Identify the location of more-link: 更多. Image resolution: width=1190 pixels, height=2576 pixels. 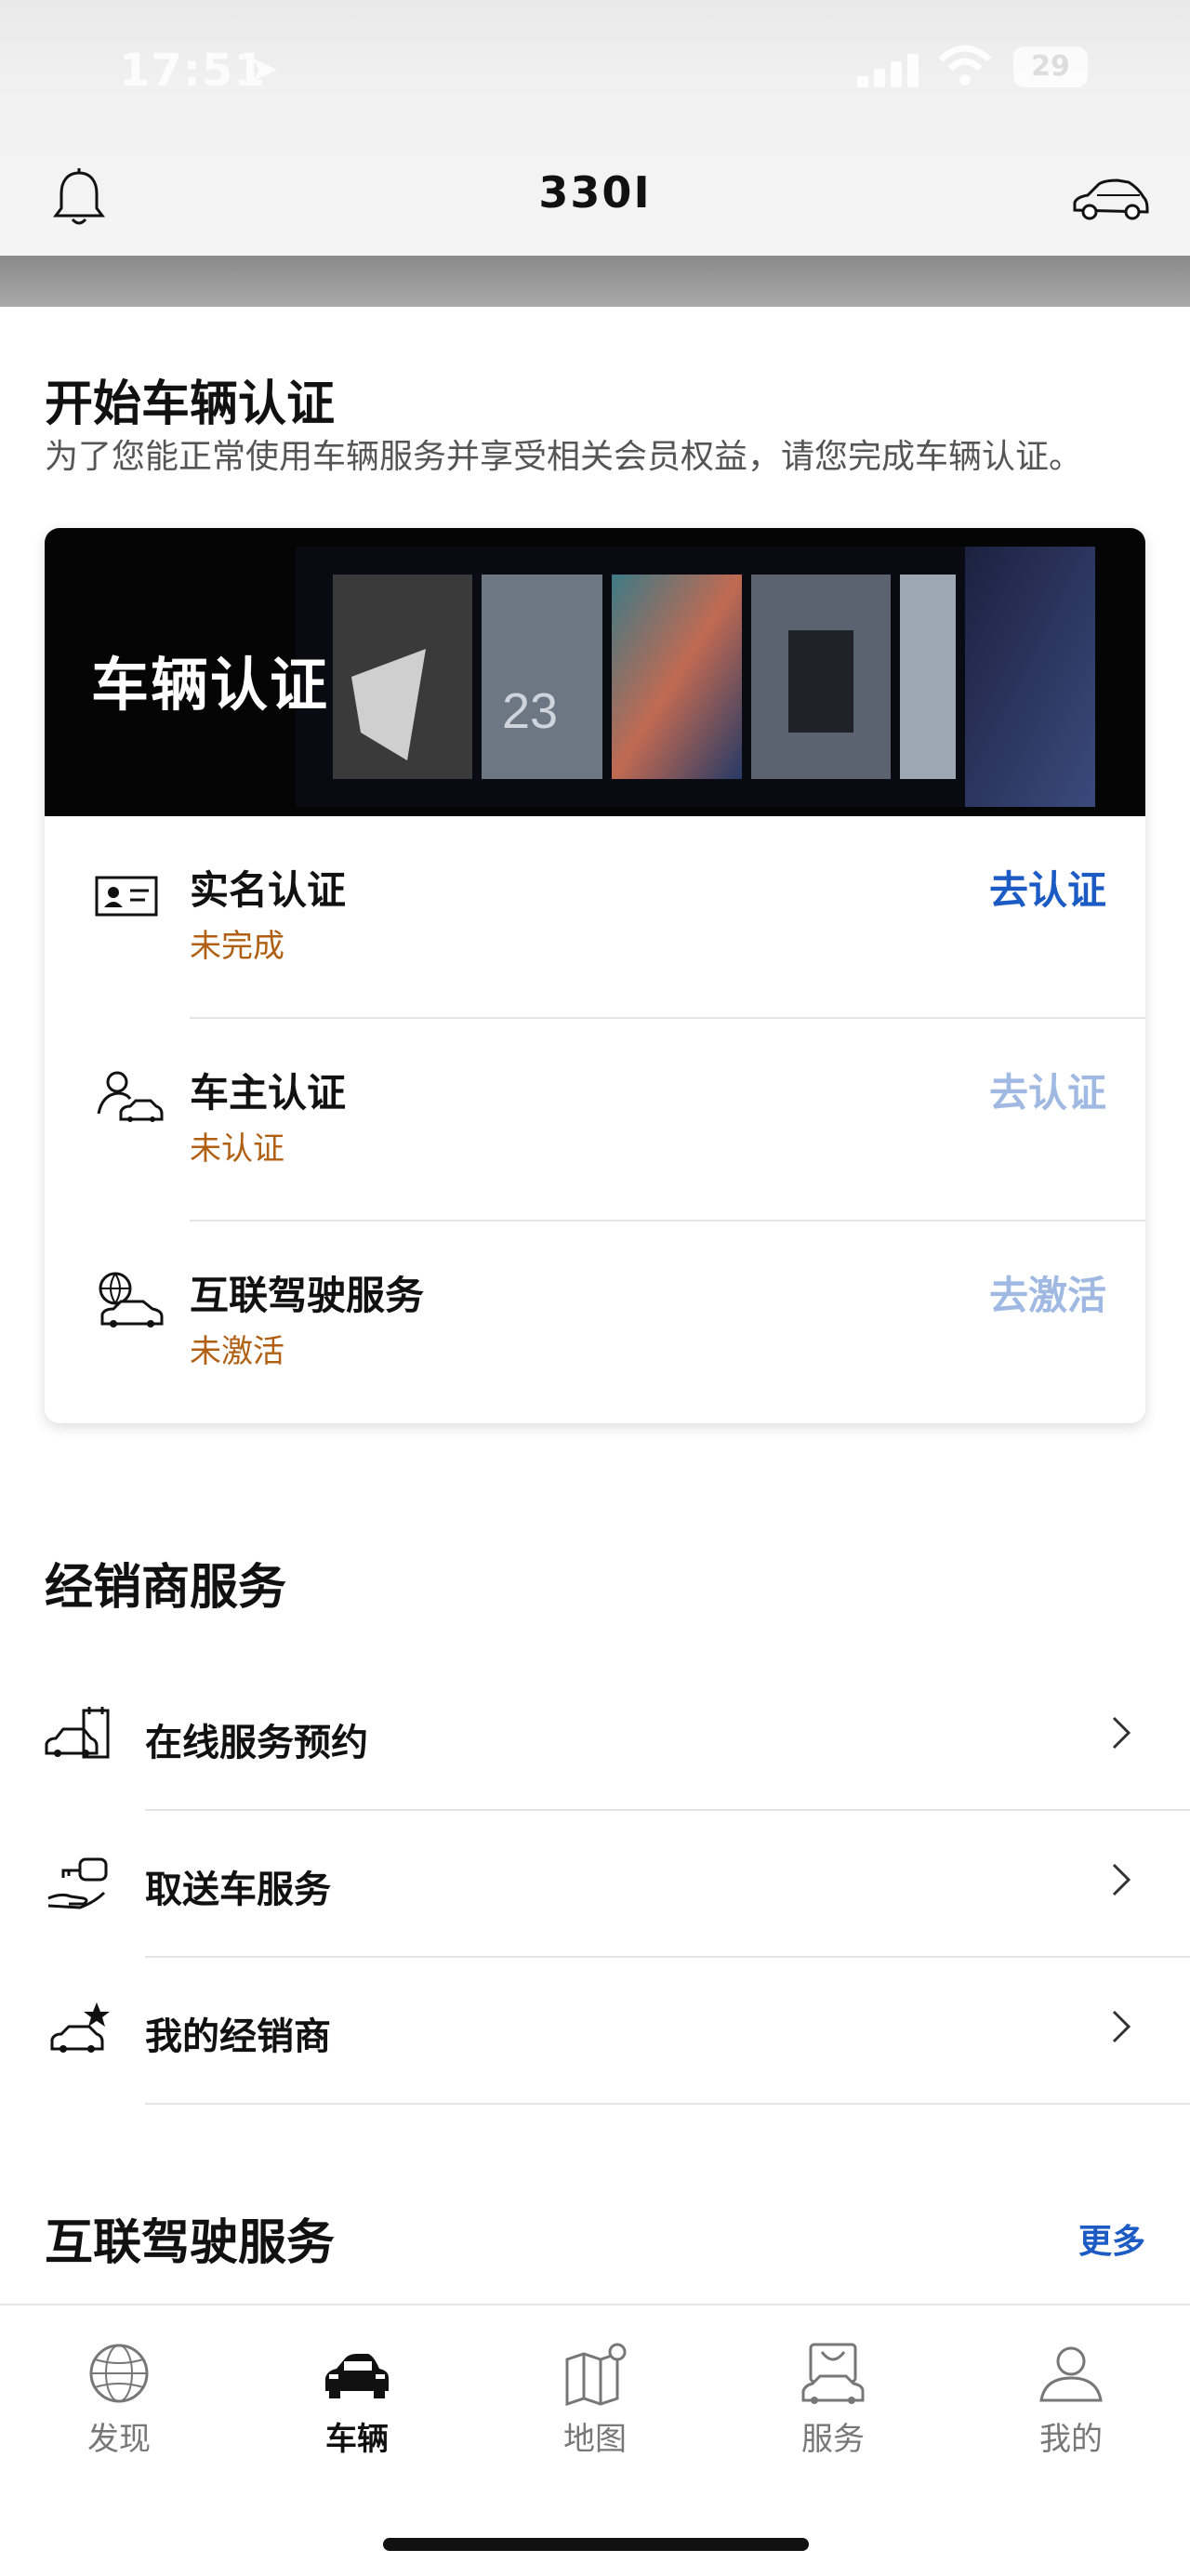
(1111, 2238).